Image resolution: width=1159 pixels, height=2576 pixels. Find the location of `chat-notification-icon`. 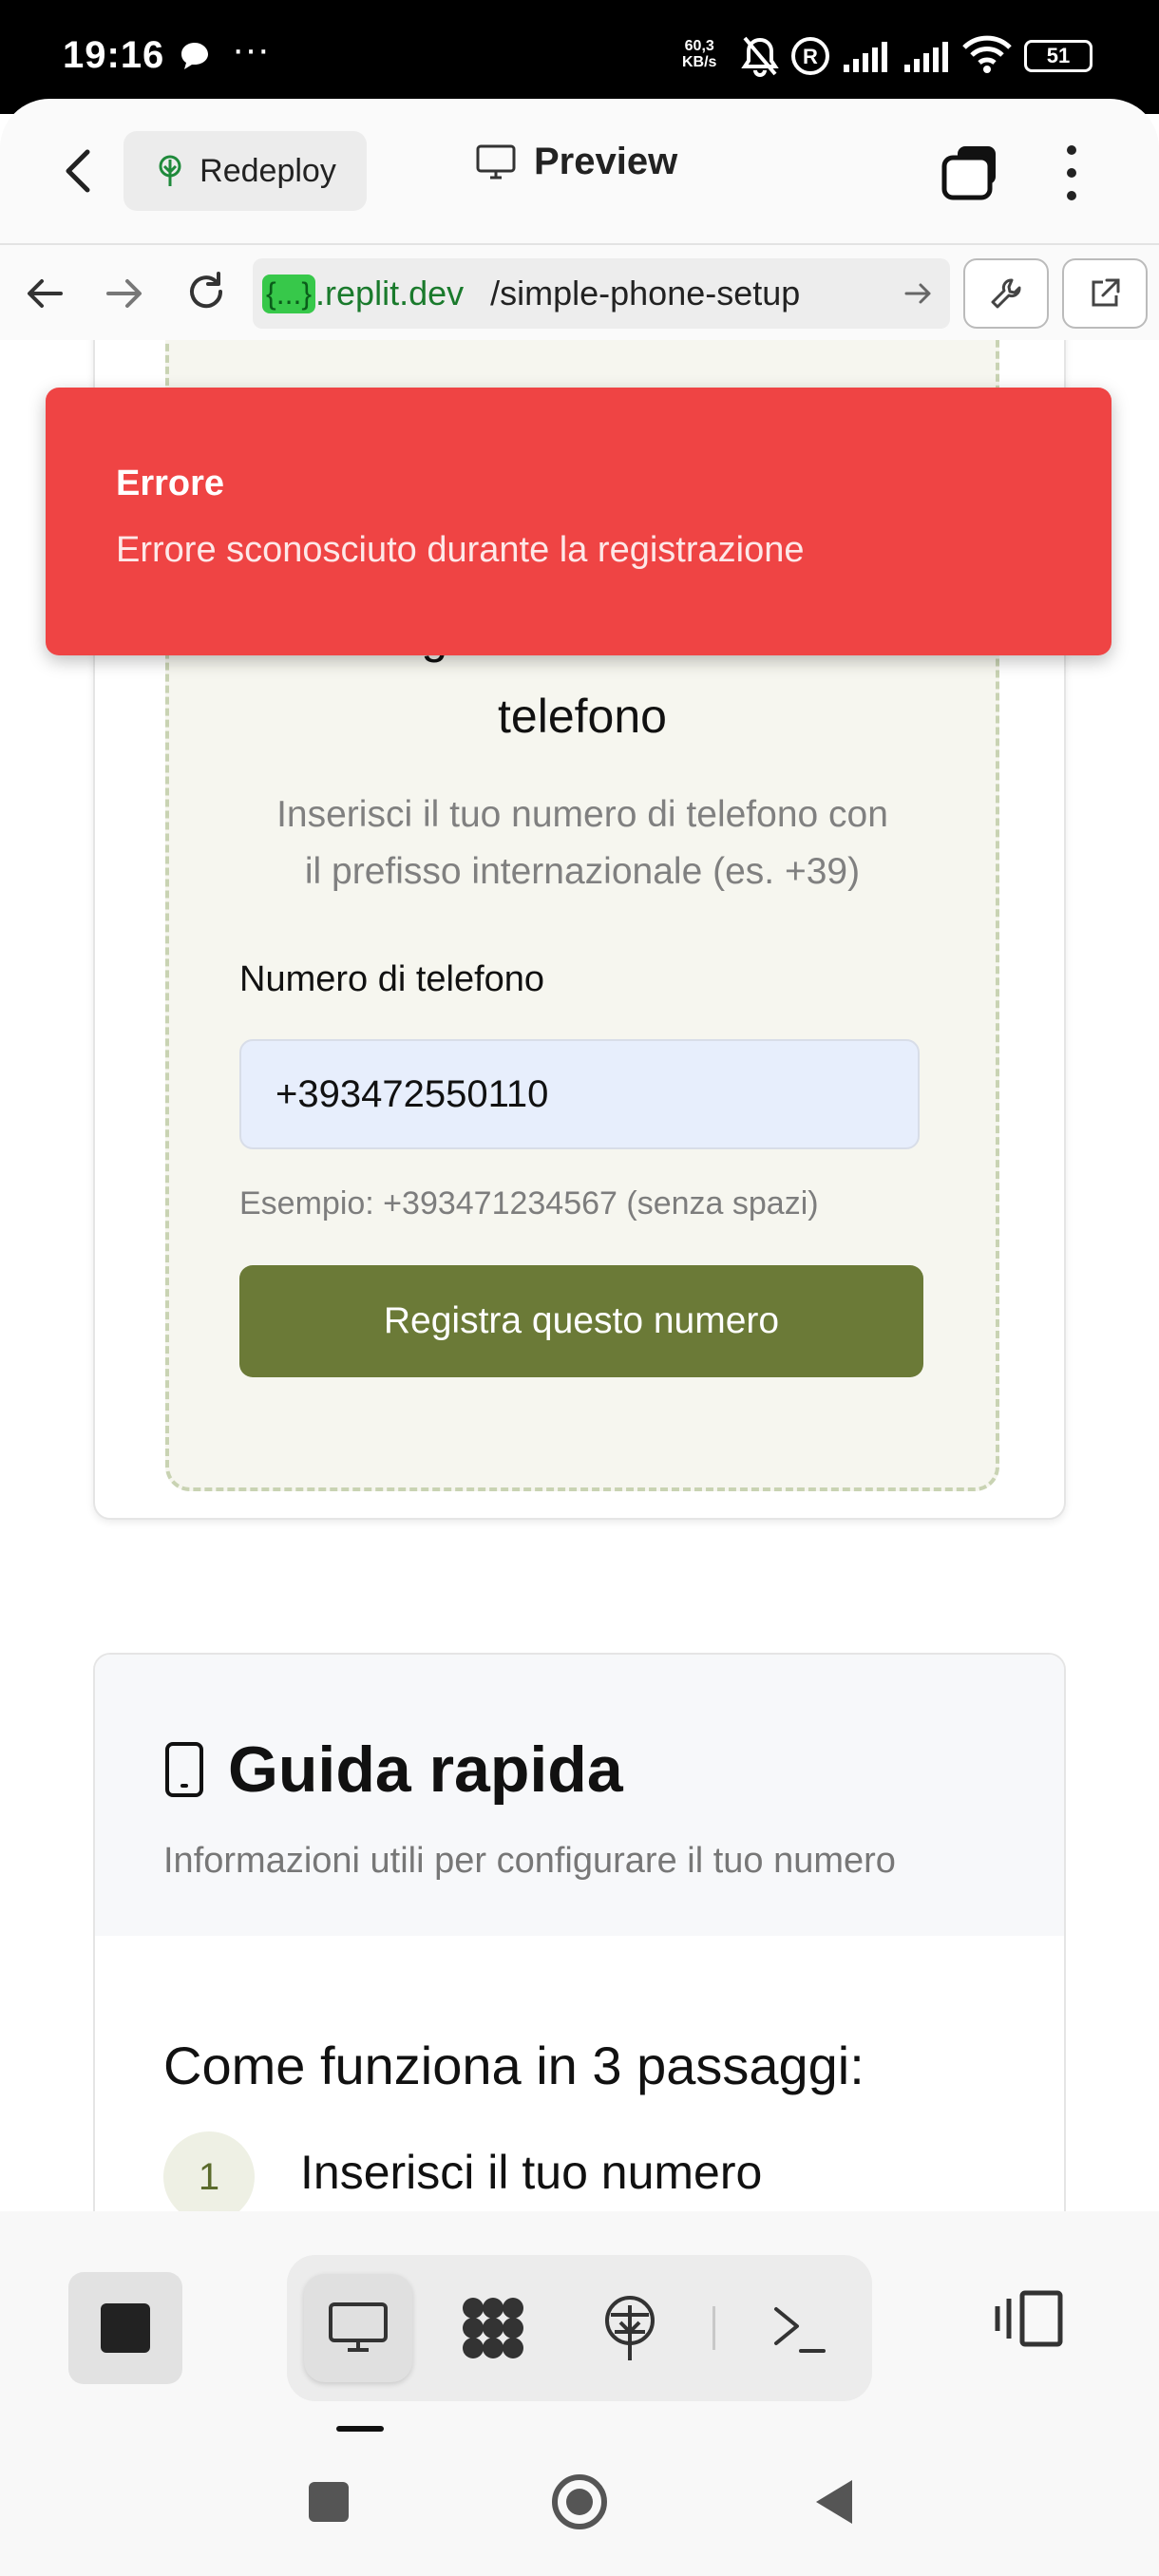

chat-notification-icon is located at coordinates (195, 58).